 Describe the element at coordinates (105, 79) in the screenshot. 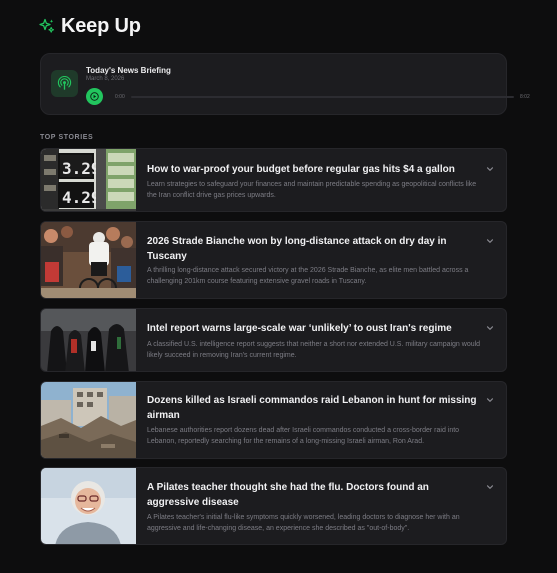

I see `briefing-date: March 8, 2026` at that location.